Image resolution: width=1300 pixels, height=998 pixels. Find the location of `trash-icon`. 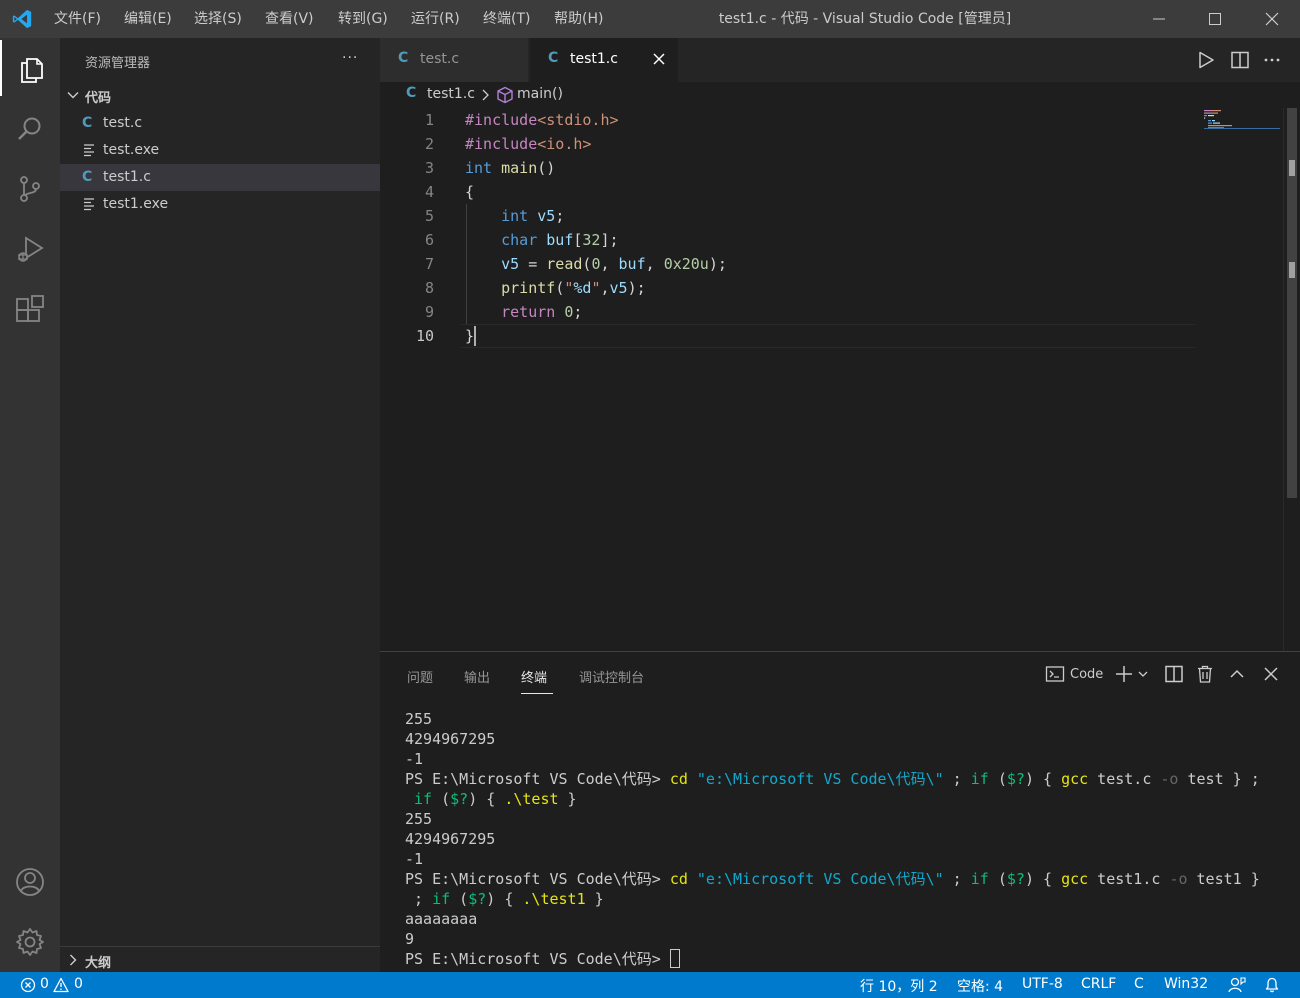

trash-icon is located at coordinates (1205, 675).